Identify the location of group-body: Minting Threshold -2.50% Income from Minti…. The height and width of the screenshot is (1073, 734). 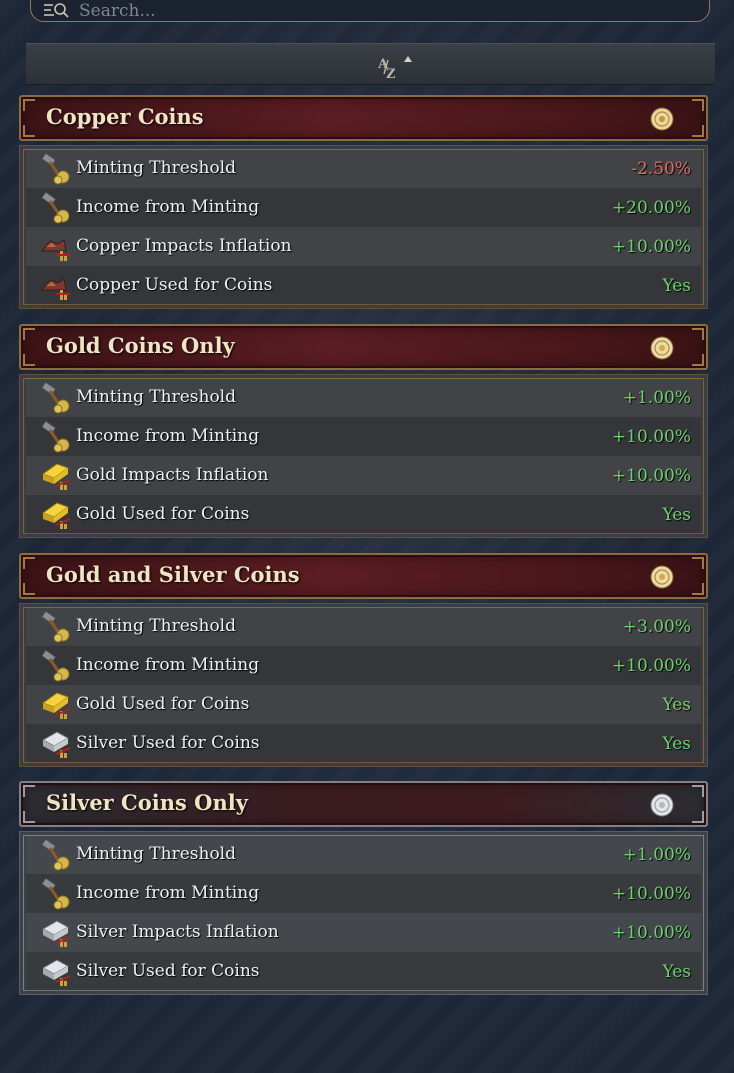
(363, 227).